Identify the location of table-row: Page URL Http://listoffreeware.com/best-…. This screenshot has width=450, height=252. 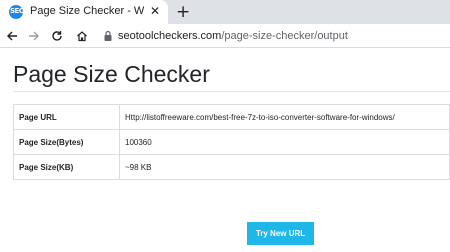
(231, 117).